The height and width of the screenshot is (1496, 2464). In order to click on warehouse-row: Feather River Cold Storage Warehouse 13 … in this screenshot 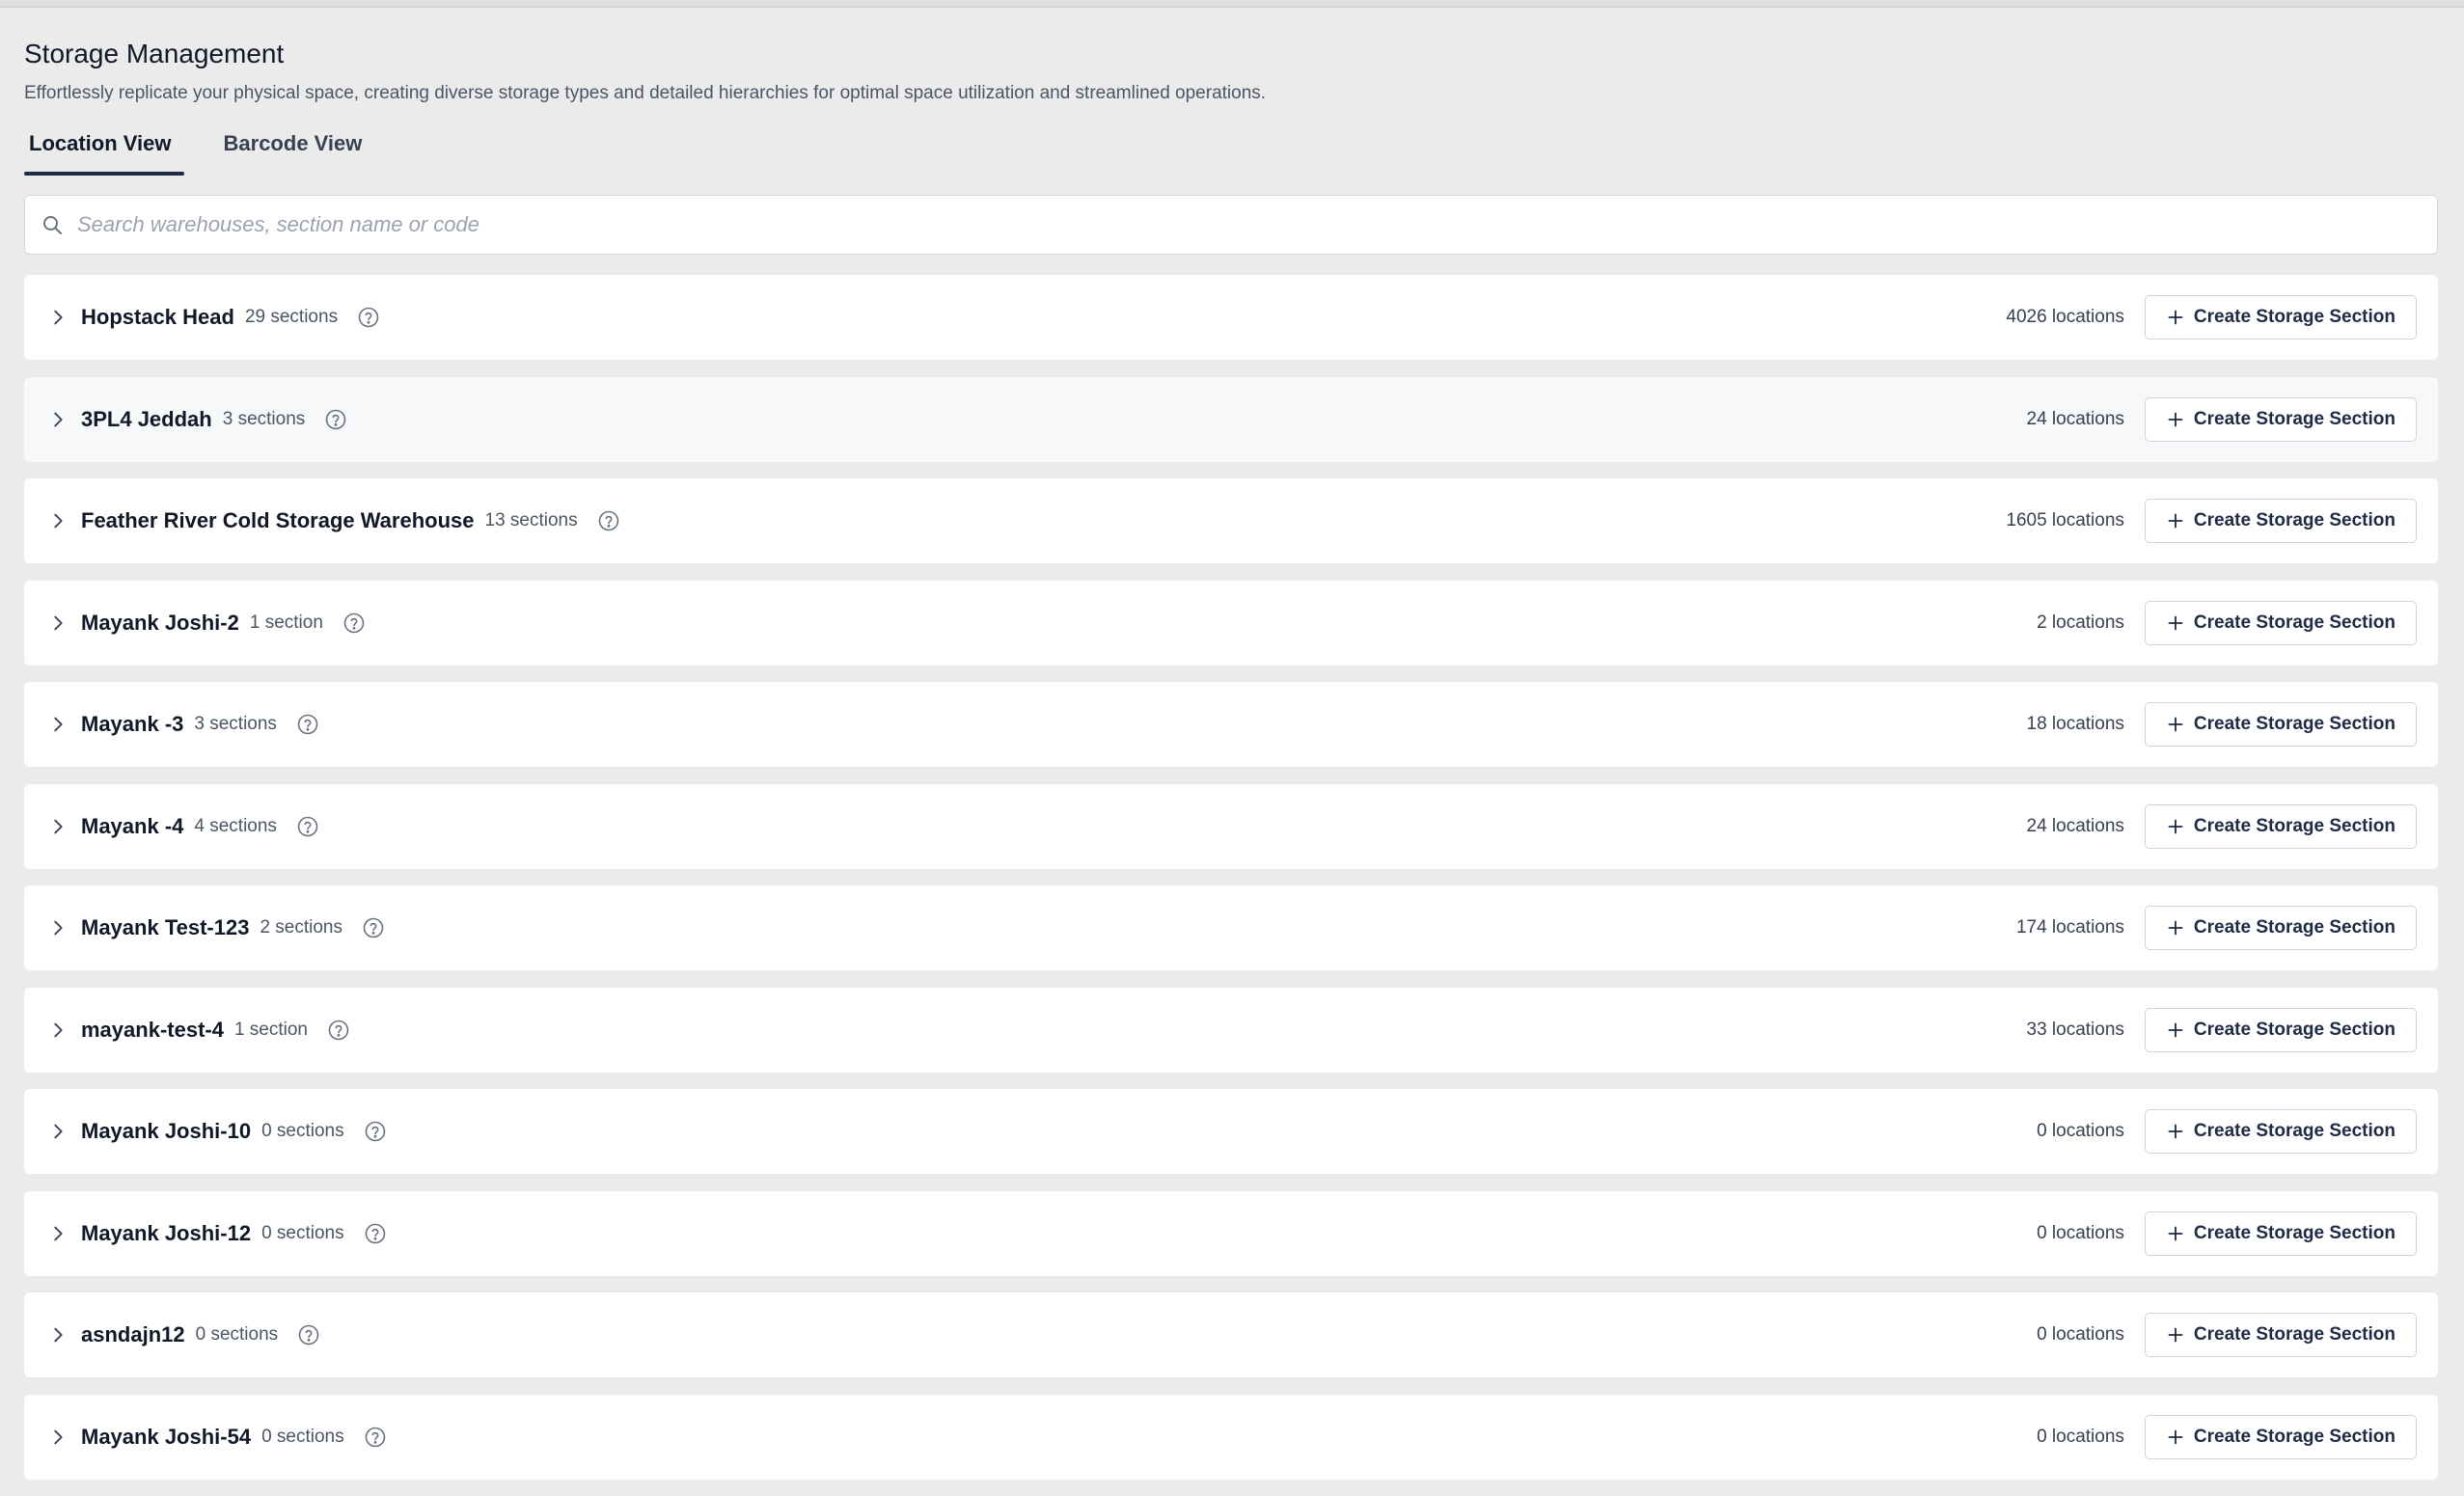, I will do `click(1231, 520)`.